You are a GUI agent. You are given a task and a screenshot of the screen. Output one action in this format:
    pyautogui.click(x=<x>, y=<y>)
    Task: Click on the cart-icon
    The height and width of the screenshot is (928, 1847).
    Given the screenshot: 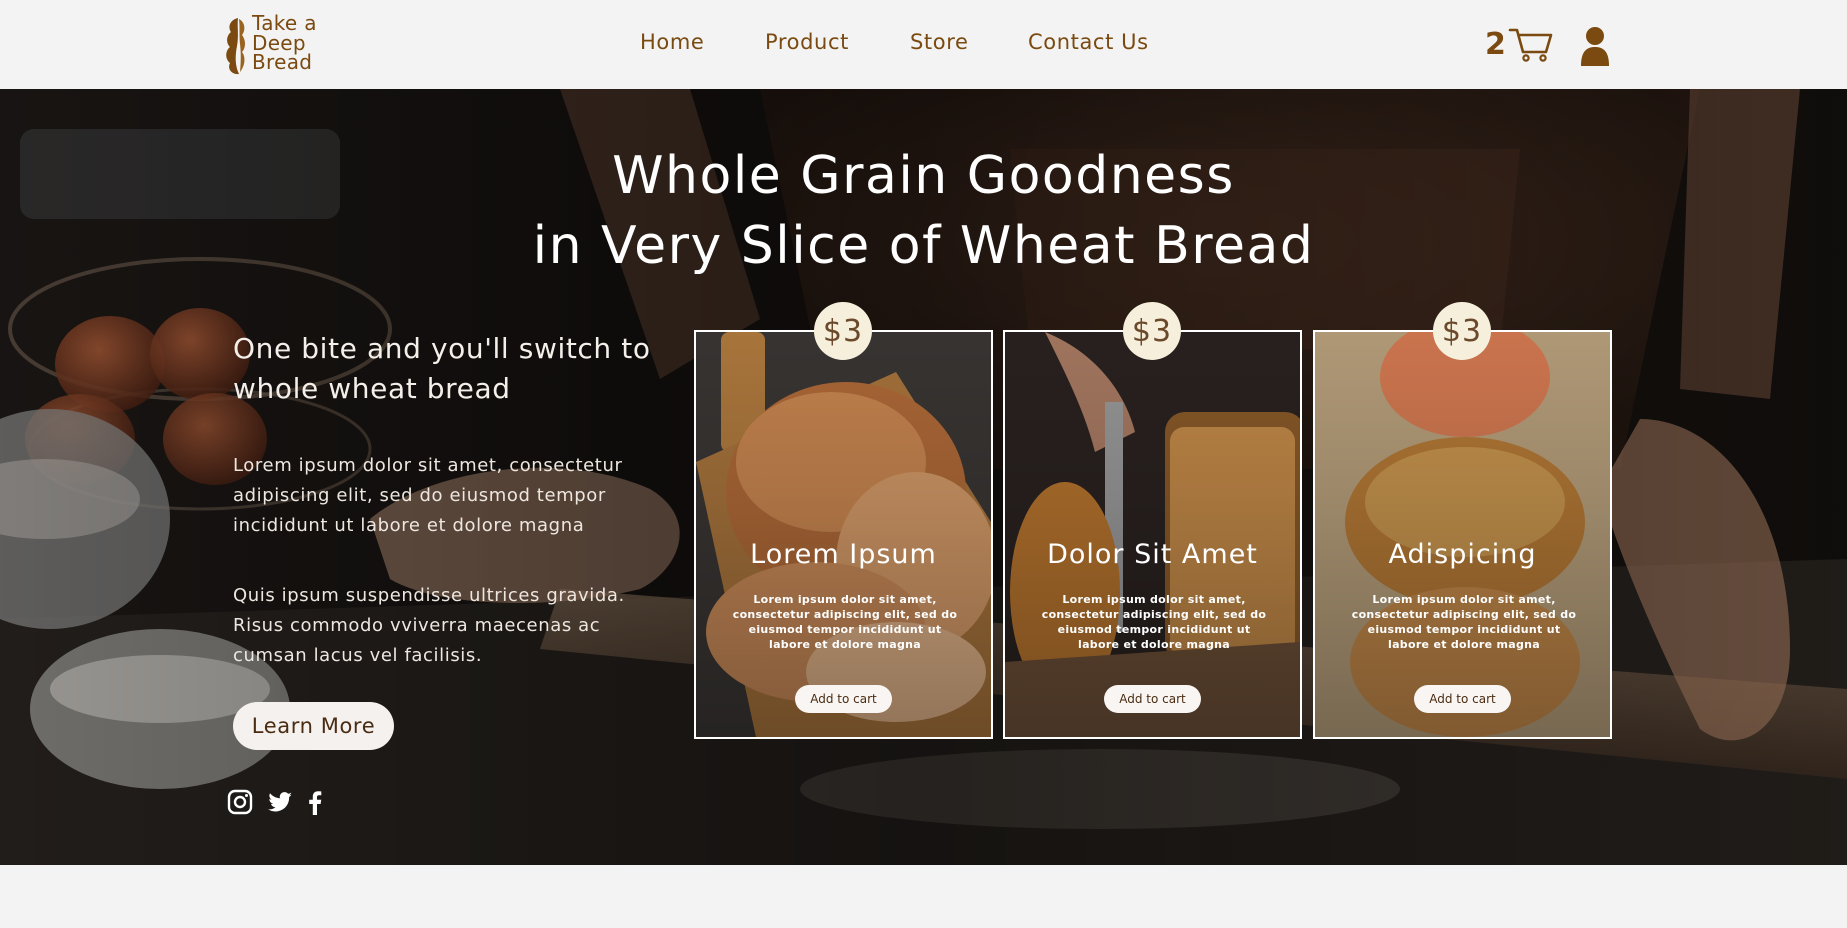 What is the action you would take?
    pyautogui.click(x=1530, y=45)
    